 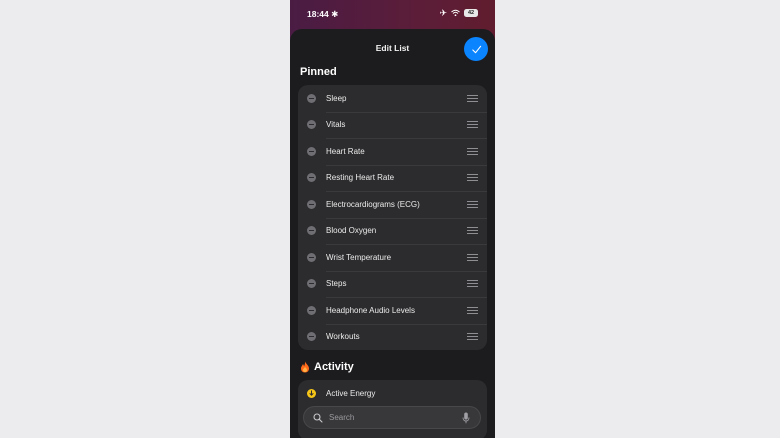 I want to click on done-button, so click(x=476, y=49).